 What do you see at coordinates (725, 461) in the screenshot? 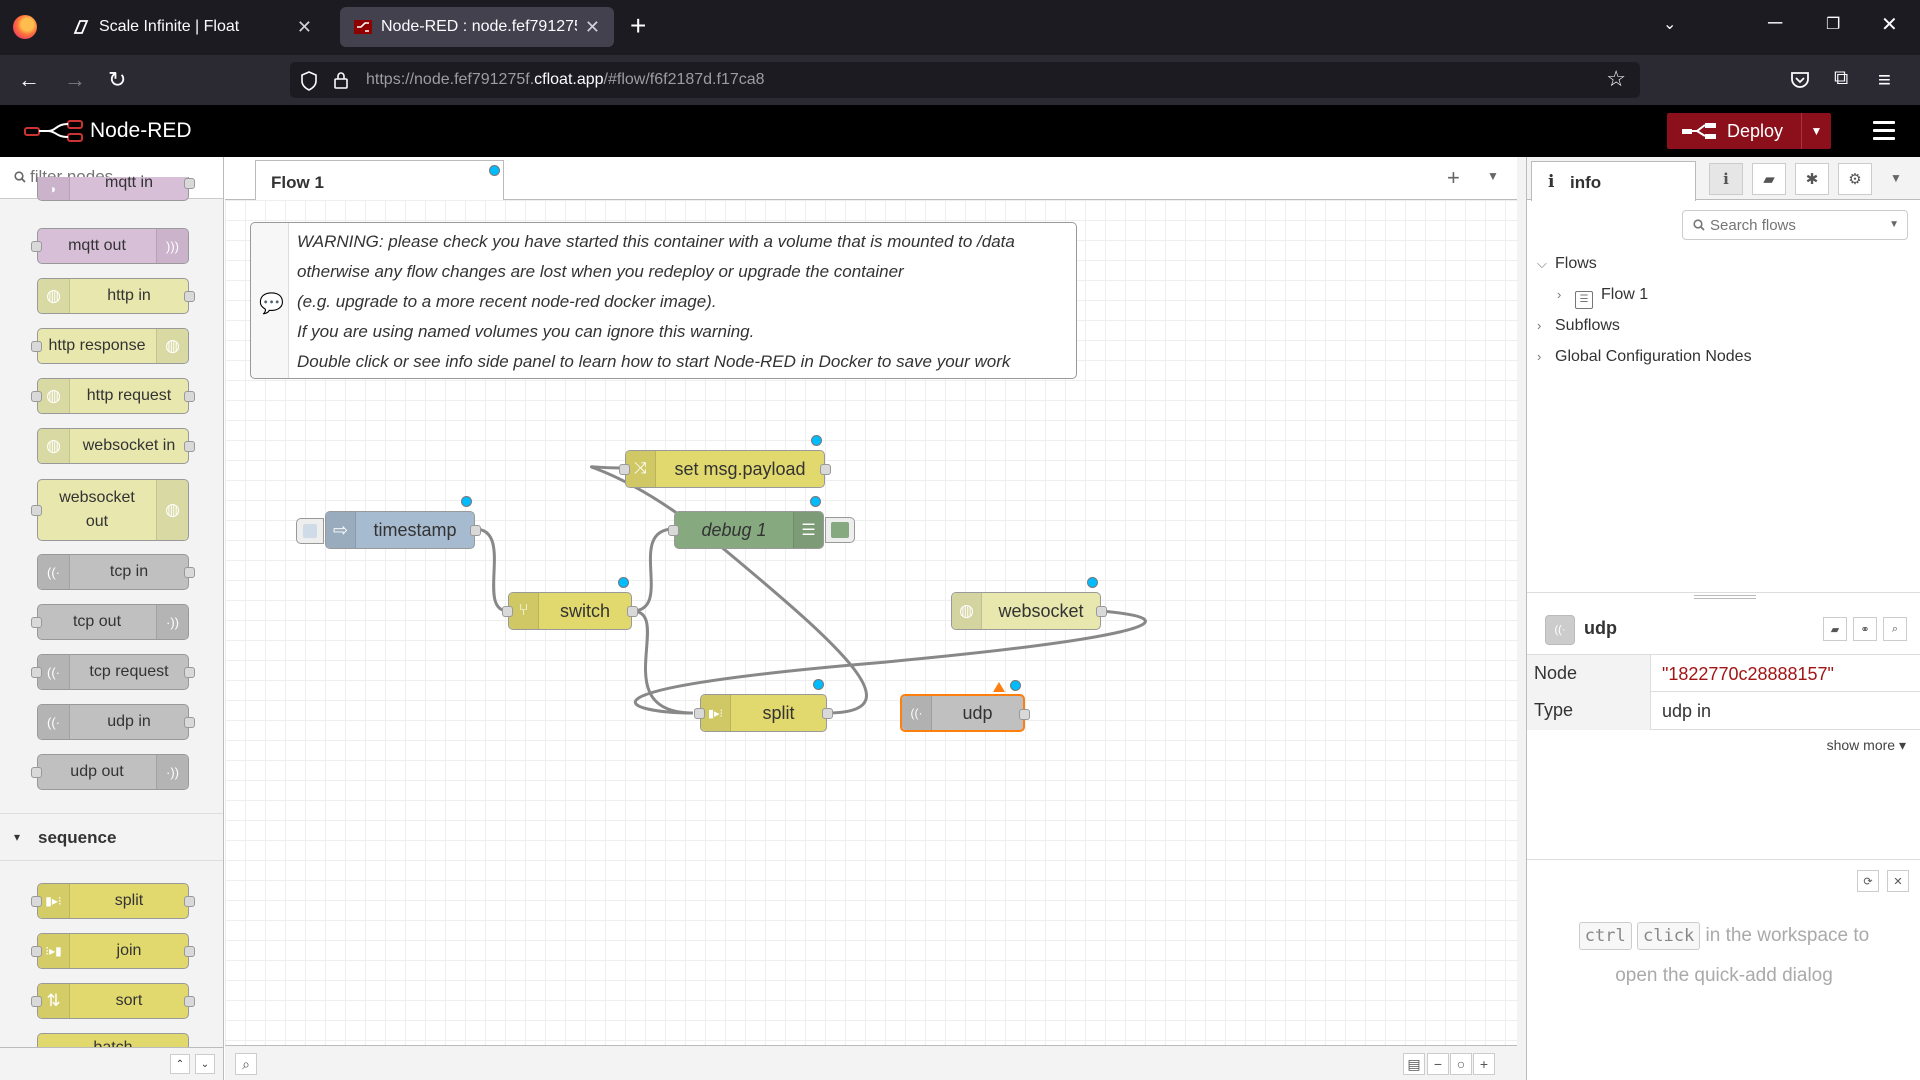
I see `flow-node-set-payload: ⤨ set msg.payload` at bounding box center [725, 461].